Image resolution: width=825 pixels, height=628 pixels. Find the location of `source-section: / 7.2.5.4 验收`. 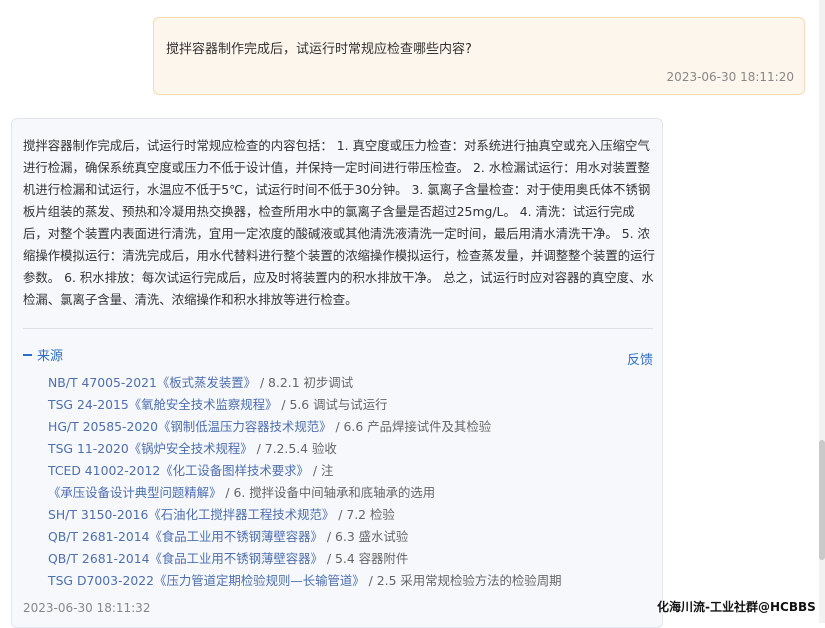

source-section: / 7.2.5.4 验收 is located at coordinates (294, 448).